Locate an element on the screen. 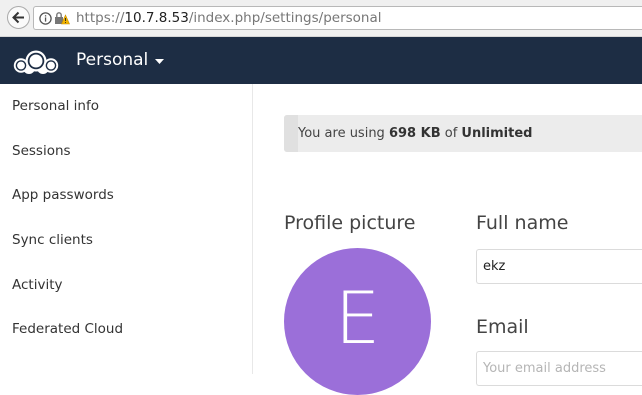 This screenshot has height=395, width=642. quota-total: Unlimited is located at coordinates (497, 133).